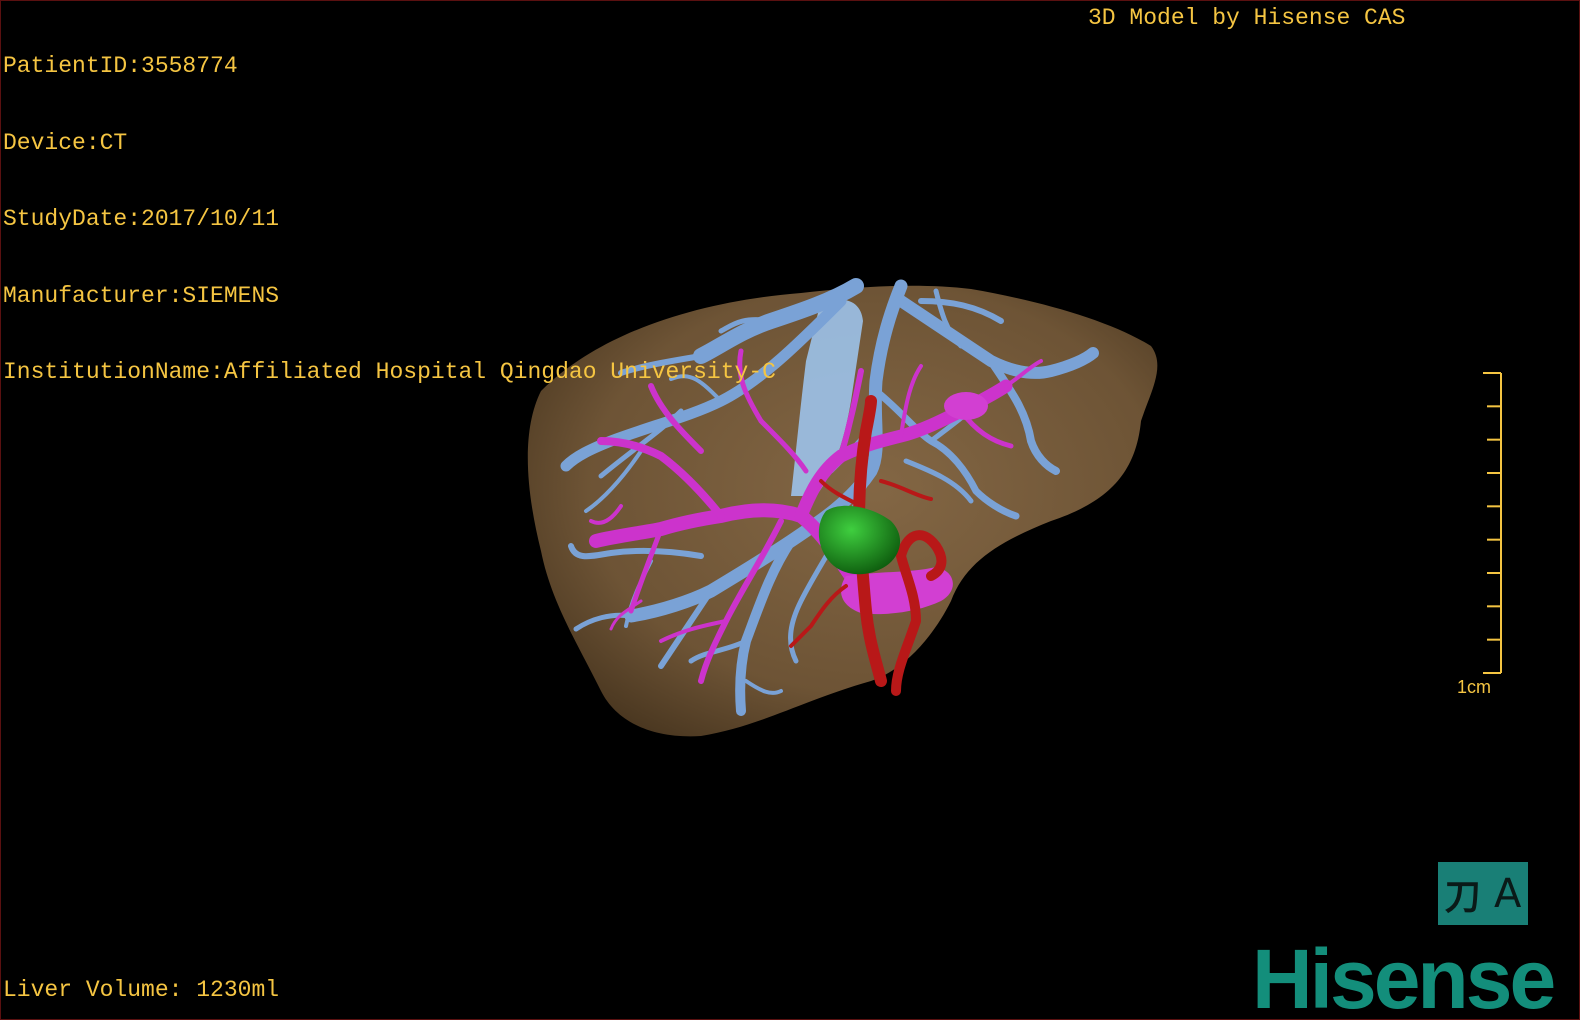 The height and width of the screenshot is (1020, 1580). I want to click on liver-volume-text: Liver Volume: 1230ml, so click(141, 990).